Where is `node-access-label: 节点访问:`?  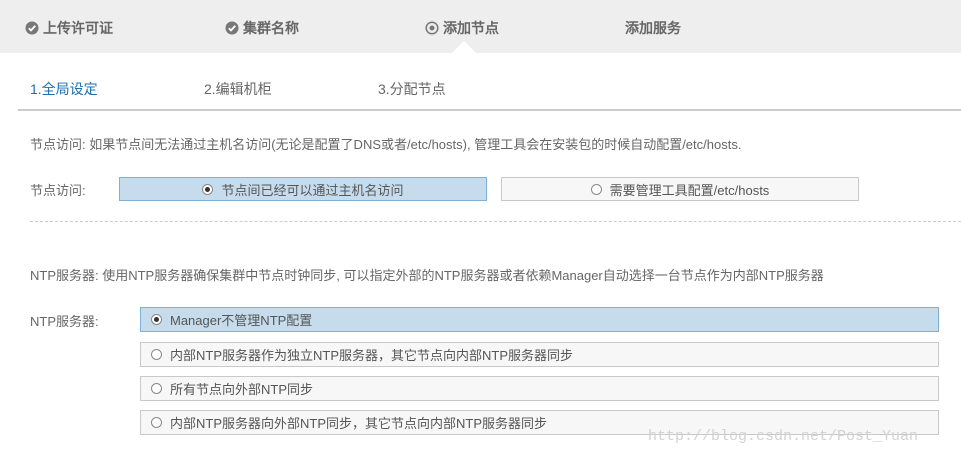 node-access-label: 节点访问: is located at coordinates (58, 190).